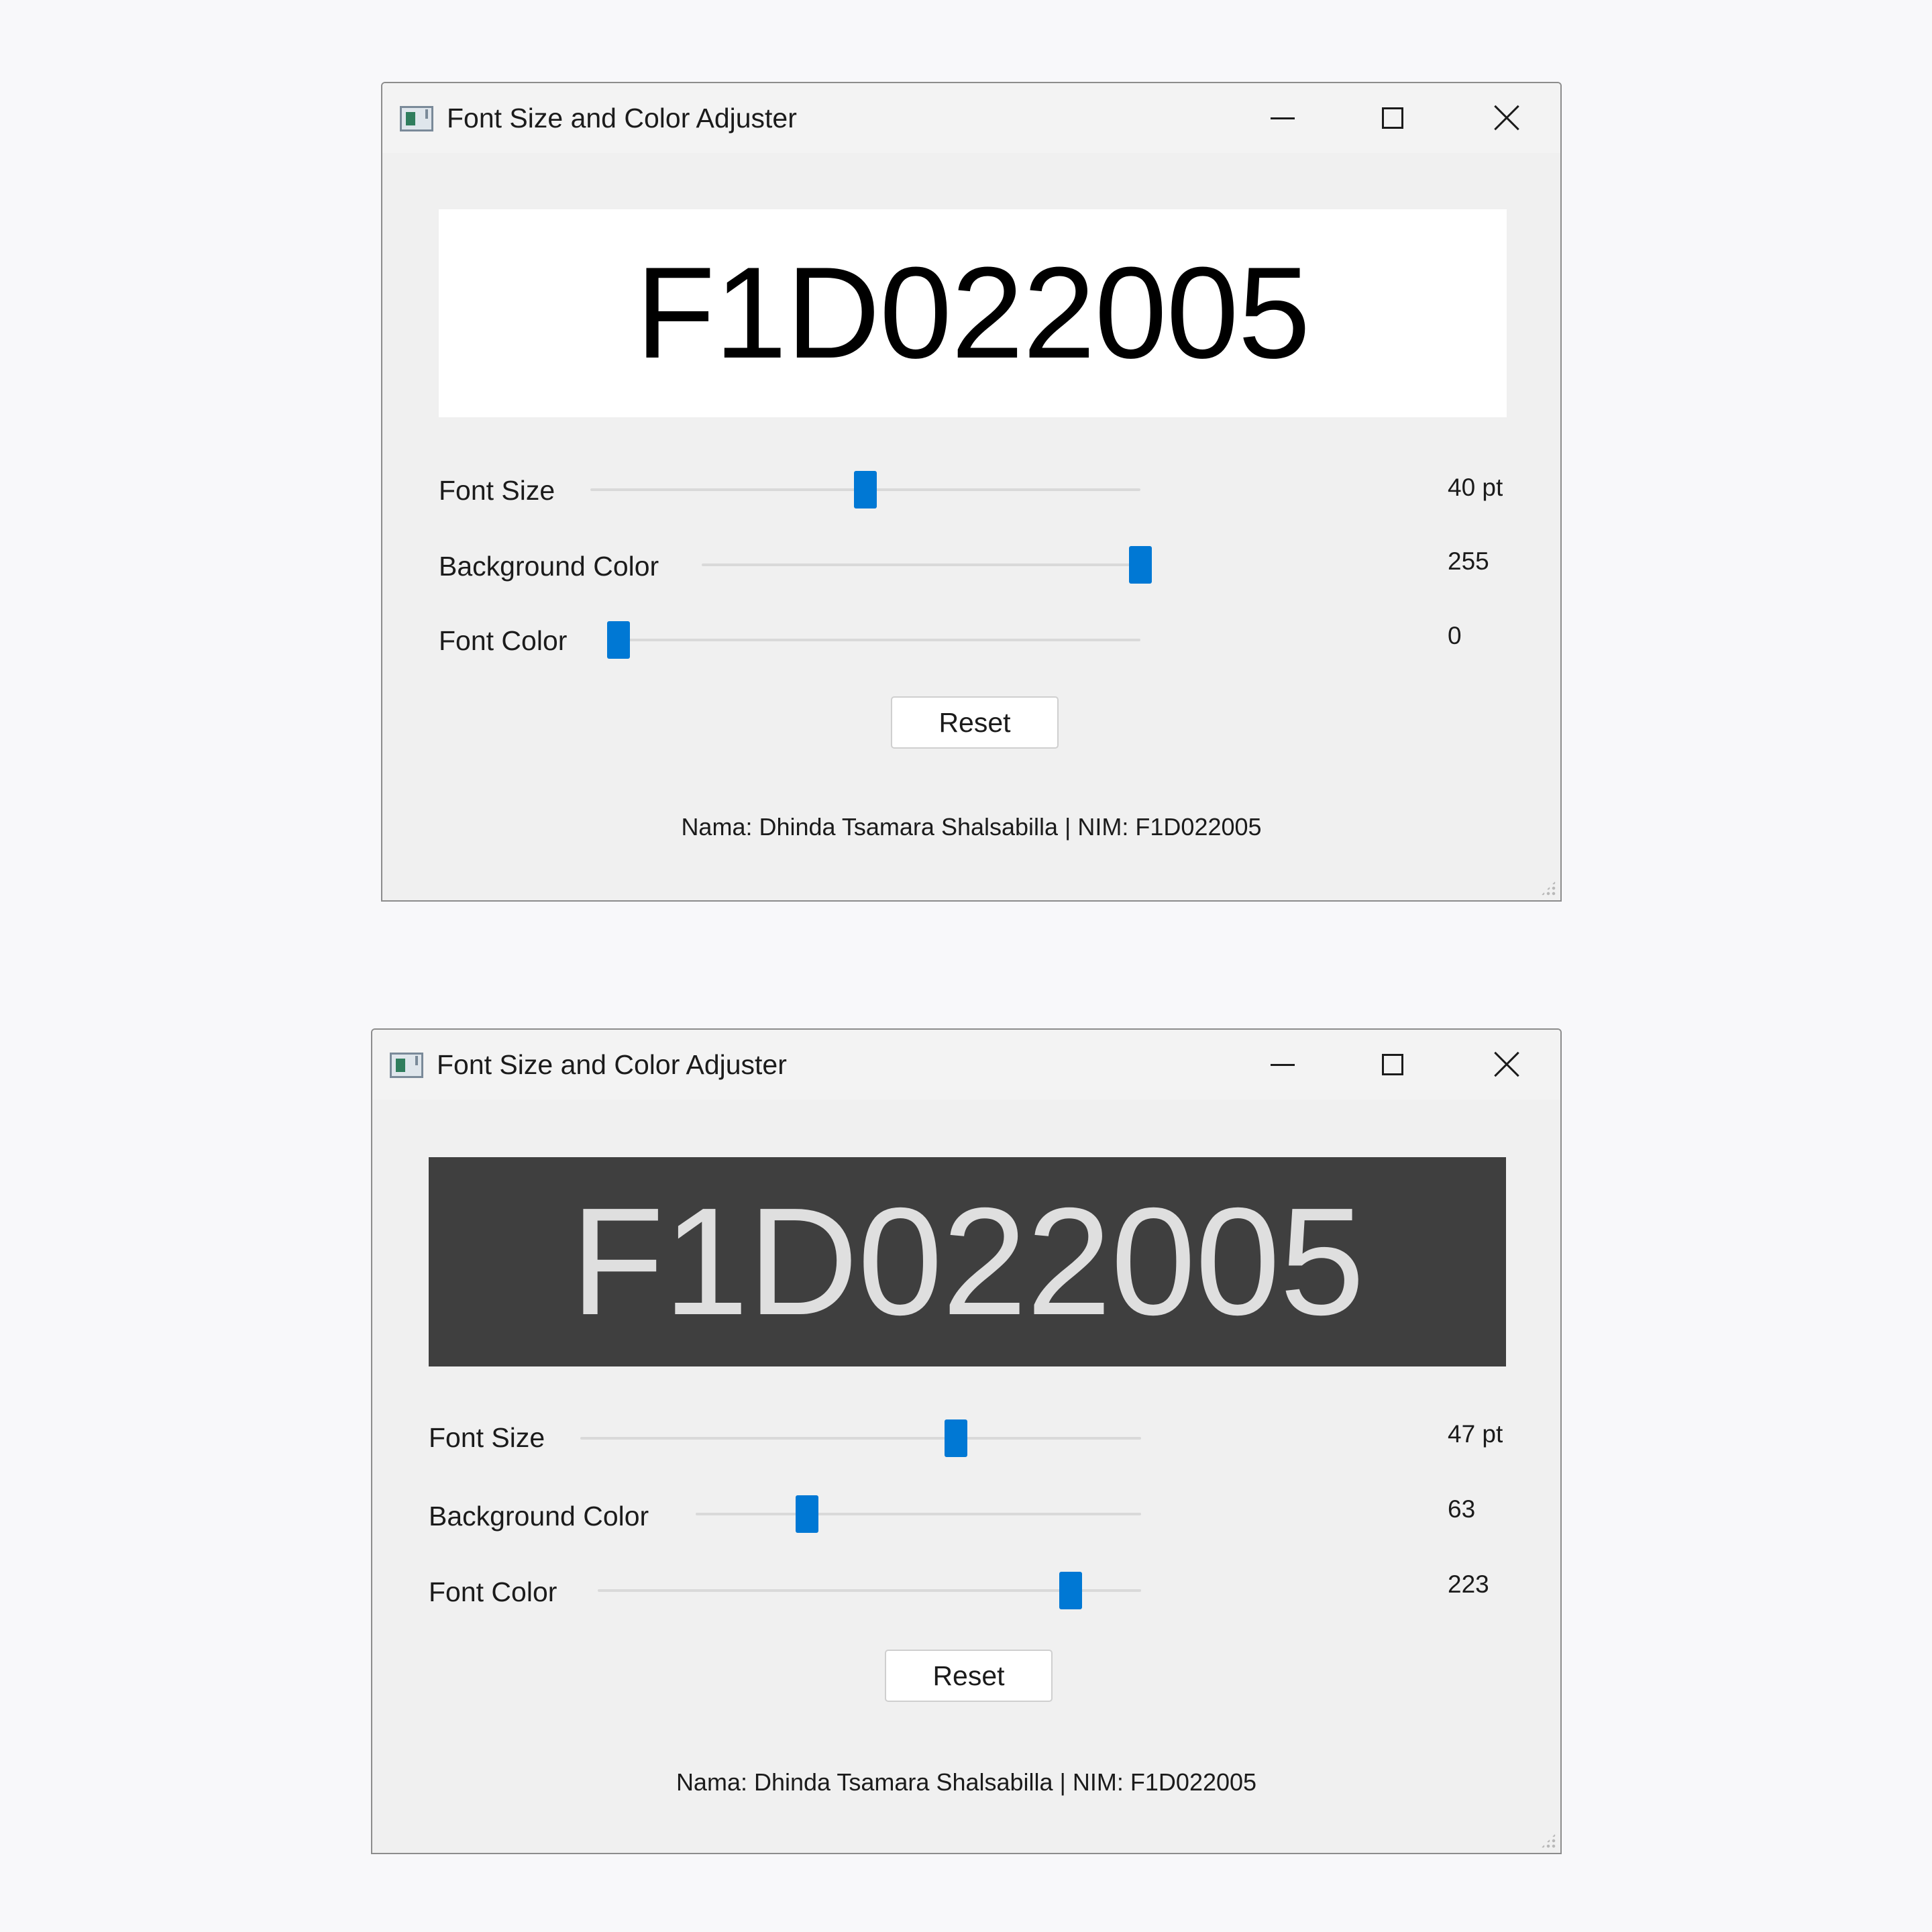 This screenshot has height=1932, width=1932. Describe the element at coordinates (1455, 635) in the screenshot. I see `font-color-value: 0` at that location.